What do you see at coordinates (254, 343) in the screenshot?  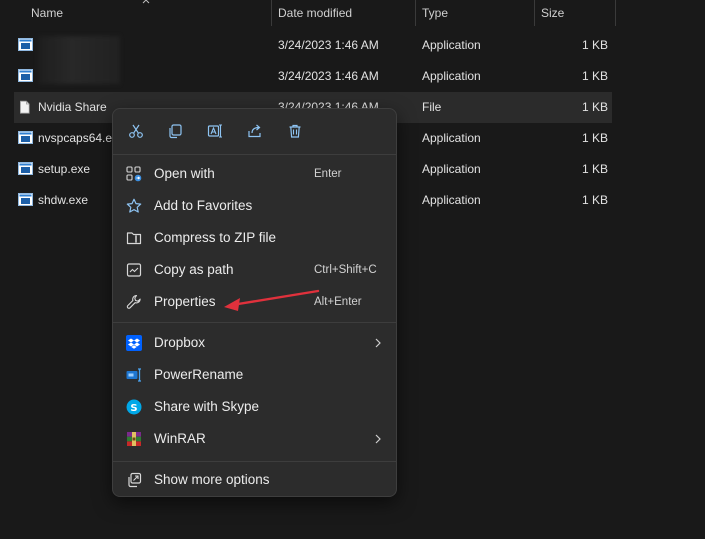 I see `menu-item-dropbox: Dropbox` at bounding box center [254, 343].